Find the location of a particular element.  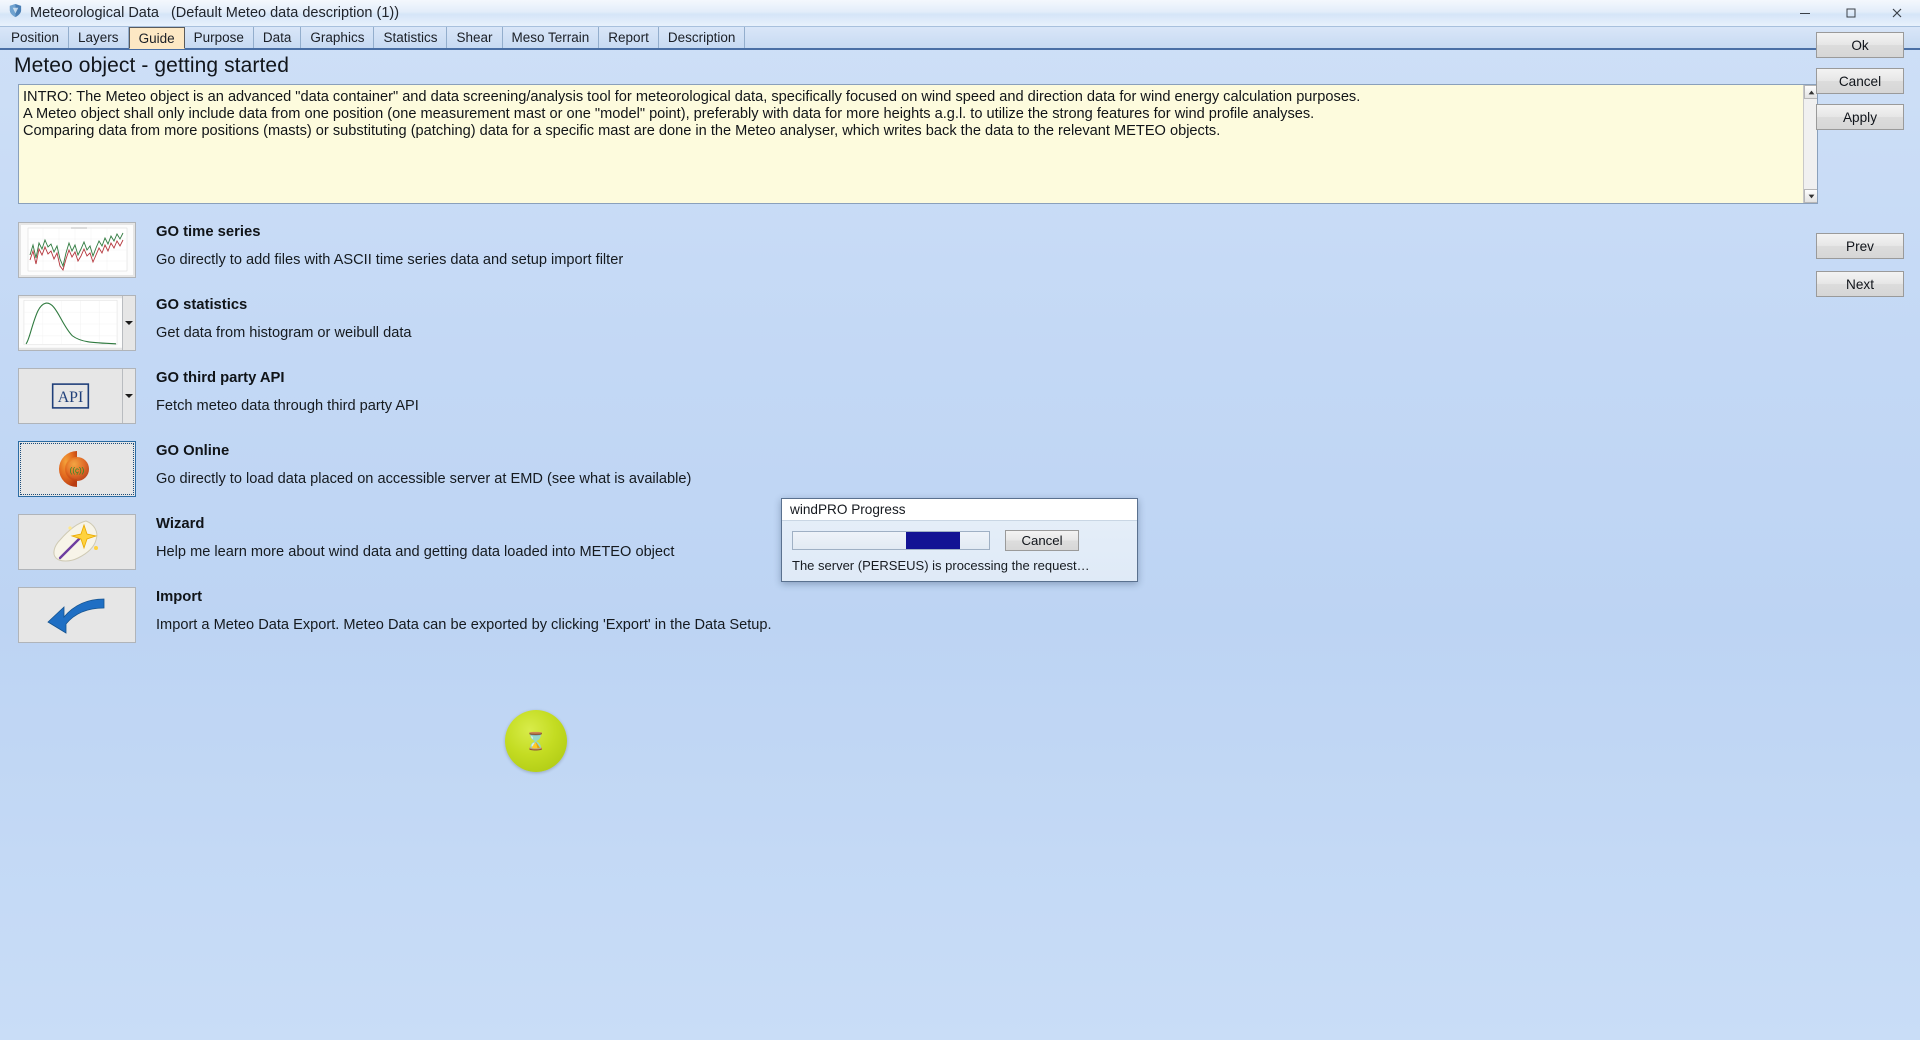

progress-dialog-title: windPRO Progress is located at coordinates (959, 510).